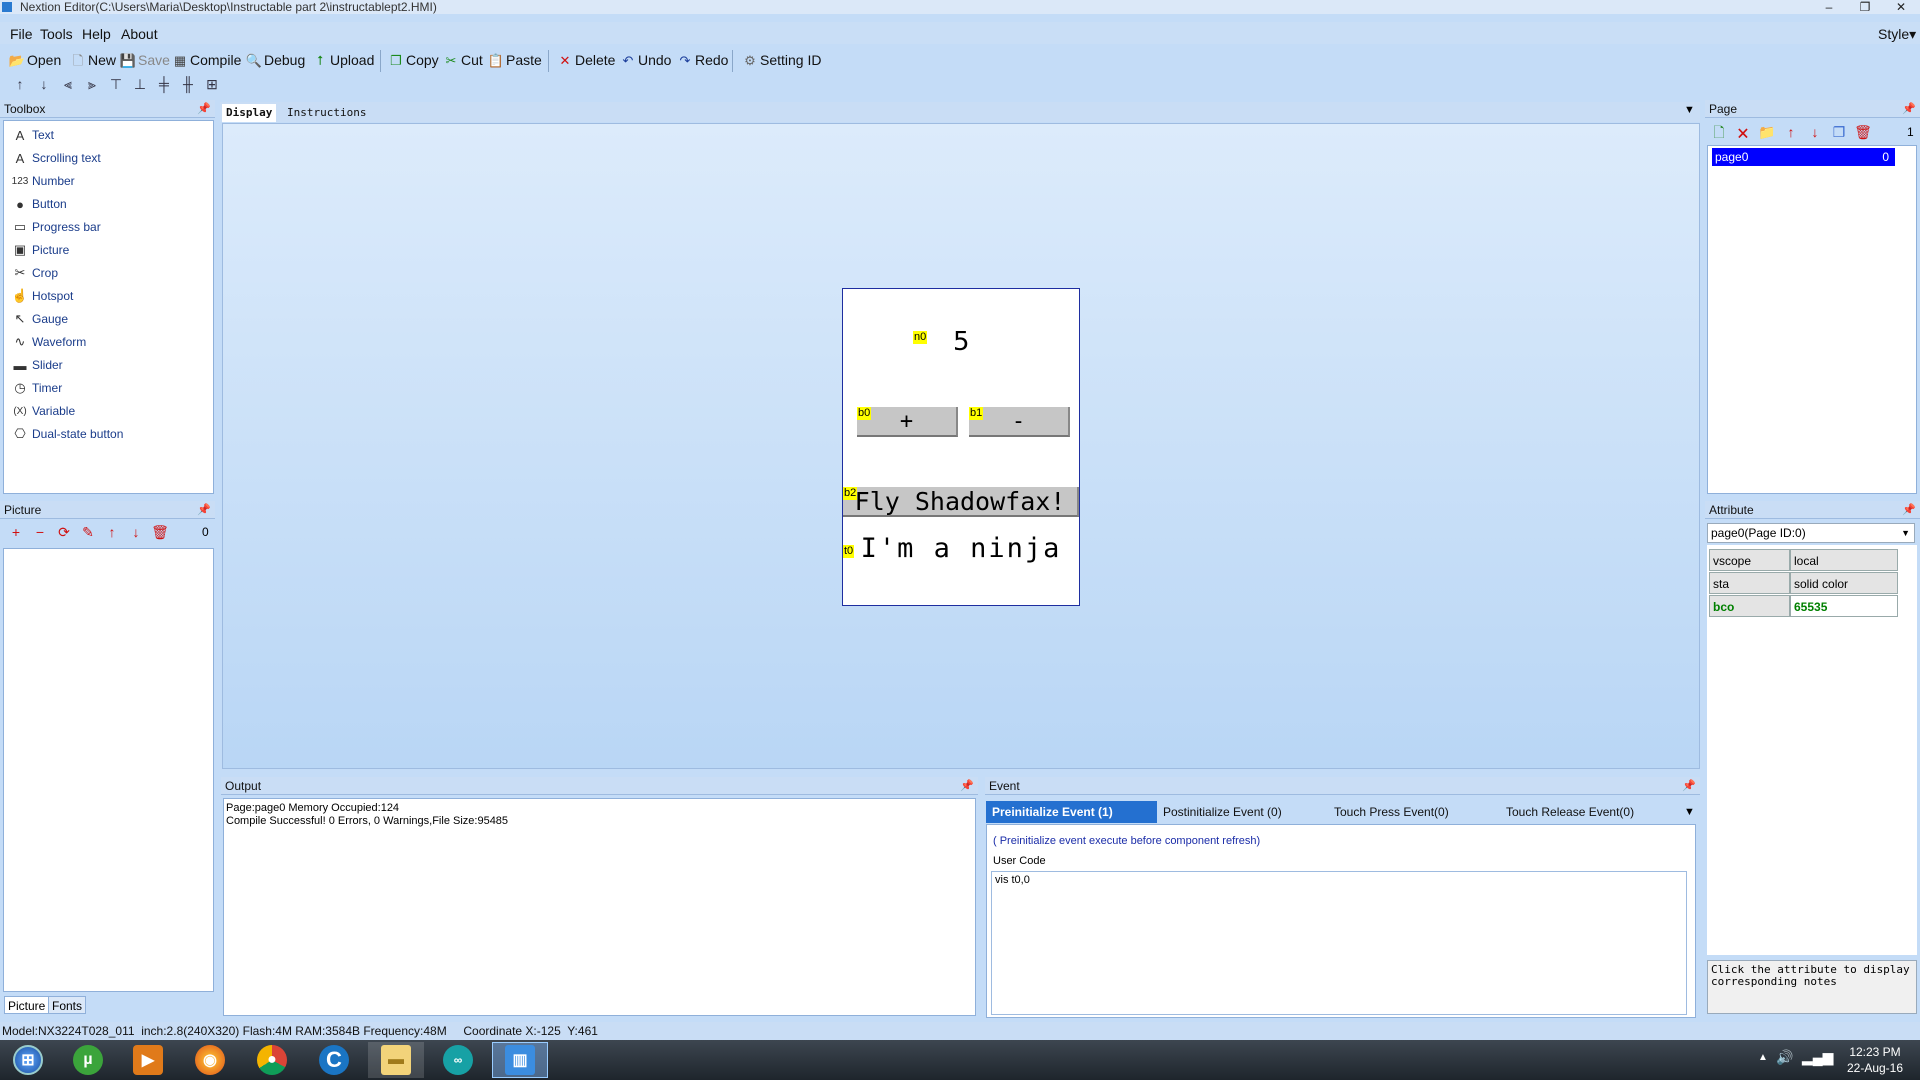 The height and width of the screenshot is (1080, 1920). What do you see at coordinates (112, 532) in the screenshot?
I see `move-up-icon: ↑` at bounding box center [112, 532].